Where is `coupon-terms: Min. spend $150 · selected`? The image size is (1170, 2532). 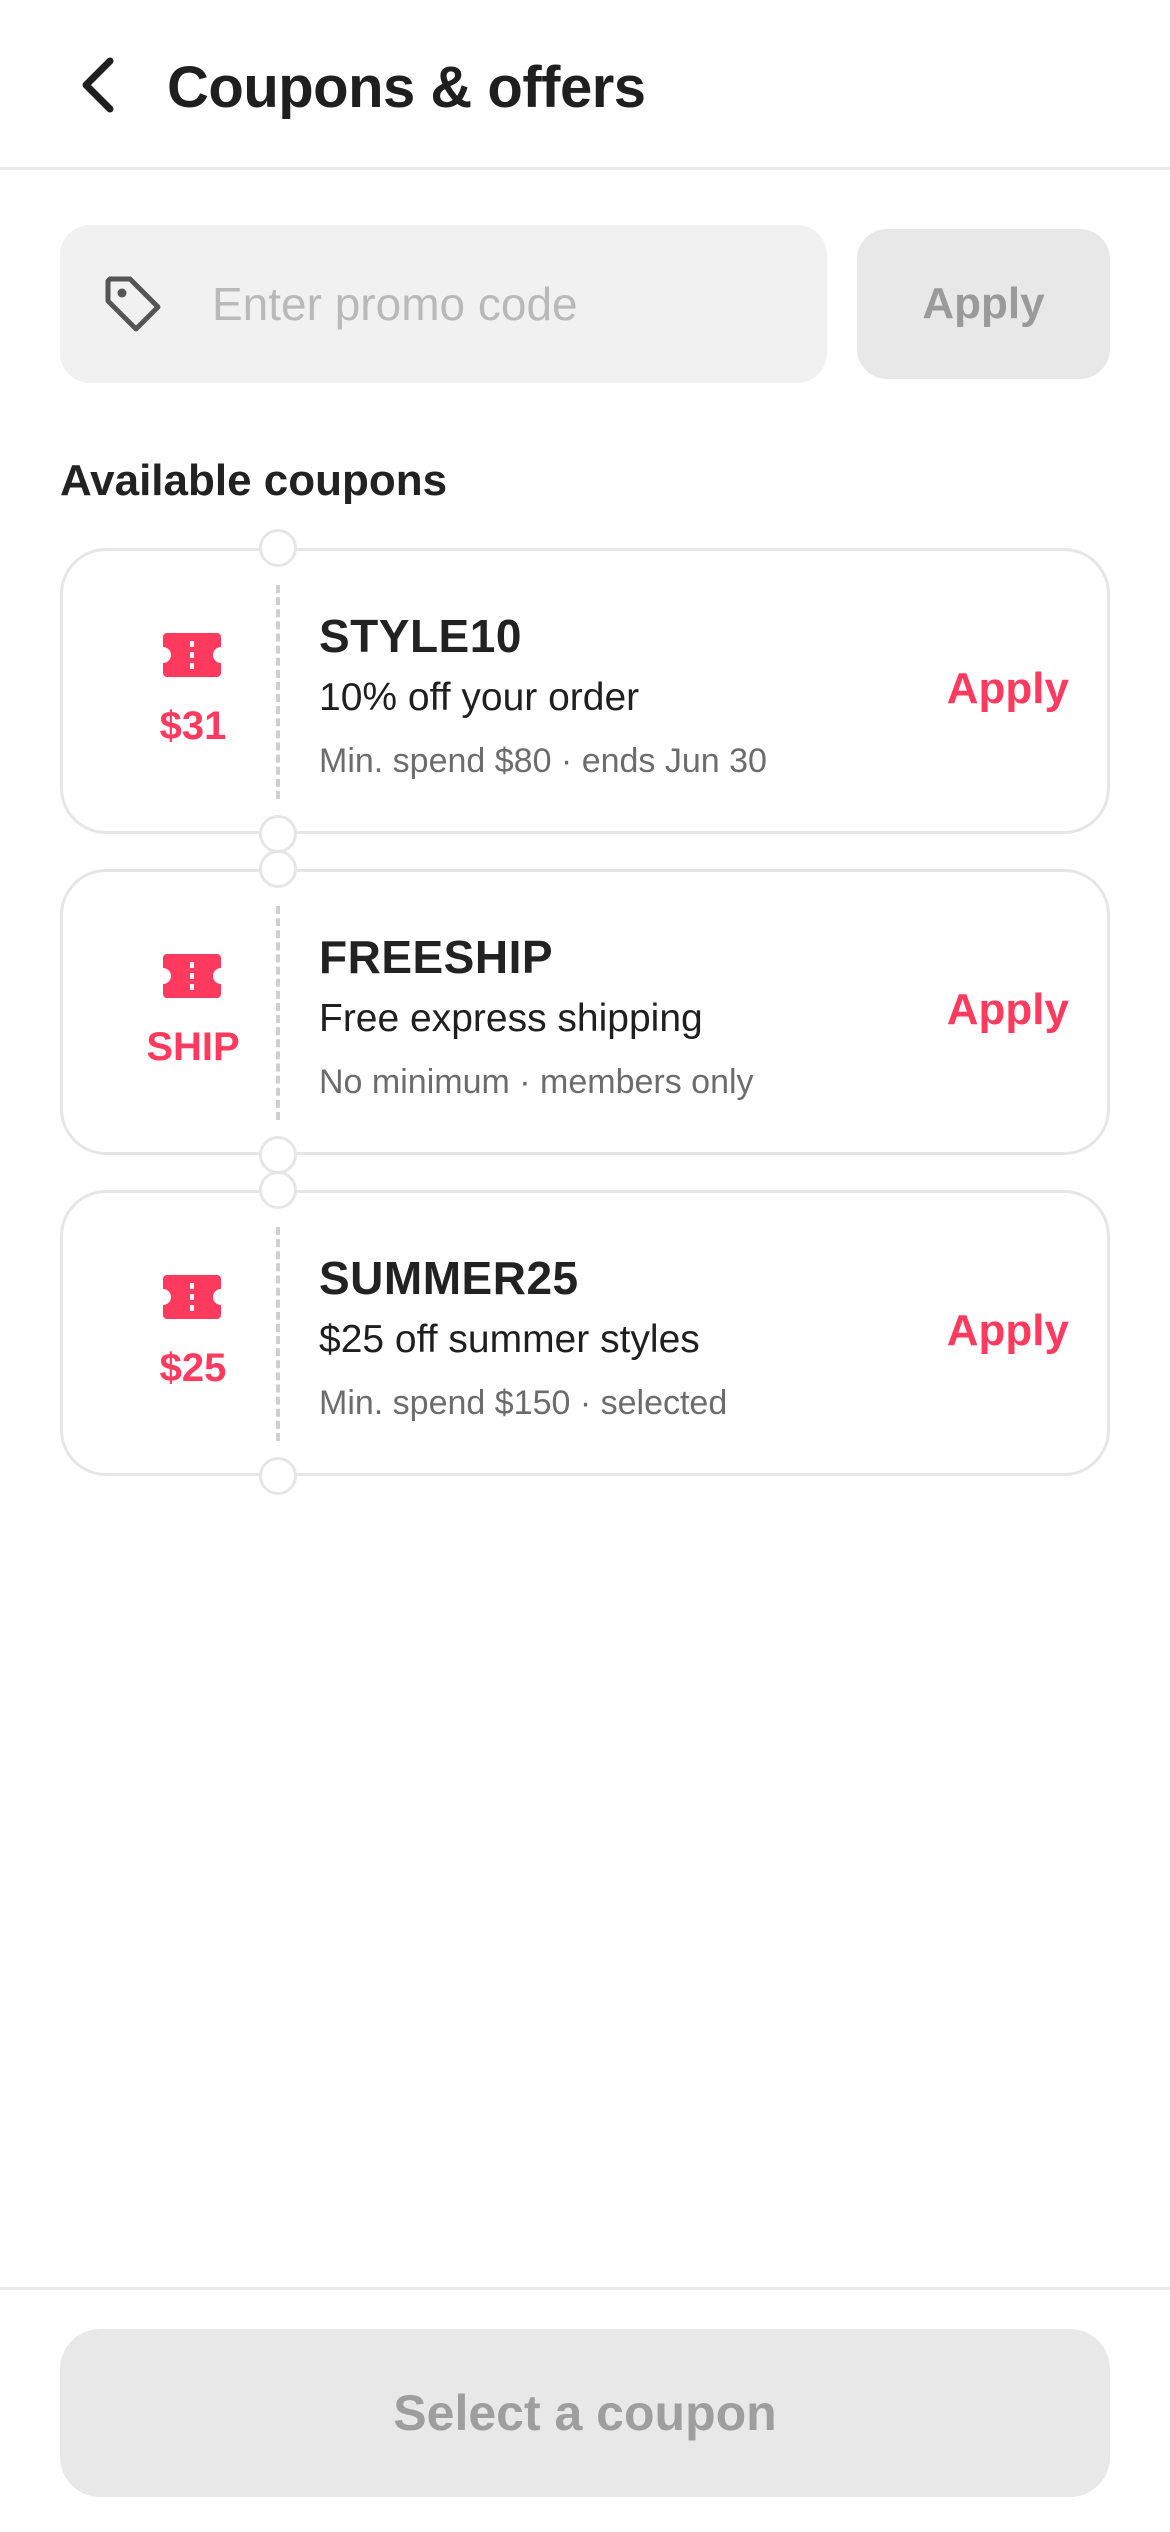
coupon-terms: Min. spend $150 · selected is located at coordinates (523, 1403).